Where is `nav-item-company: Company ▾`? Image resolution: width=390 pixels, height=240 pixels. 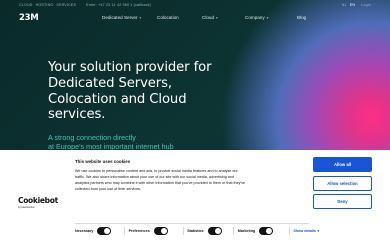 nav-item-company: Company ▾ is located at coordinates (271, 17).